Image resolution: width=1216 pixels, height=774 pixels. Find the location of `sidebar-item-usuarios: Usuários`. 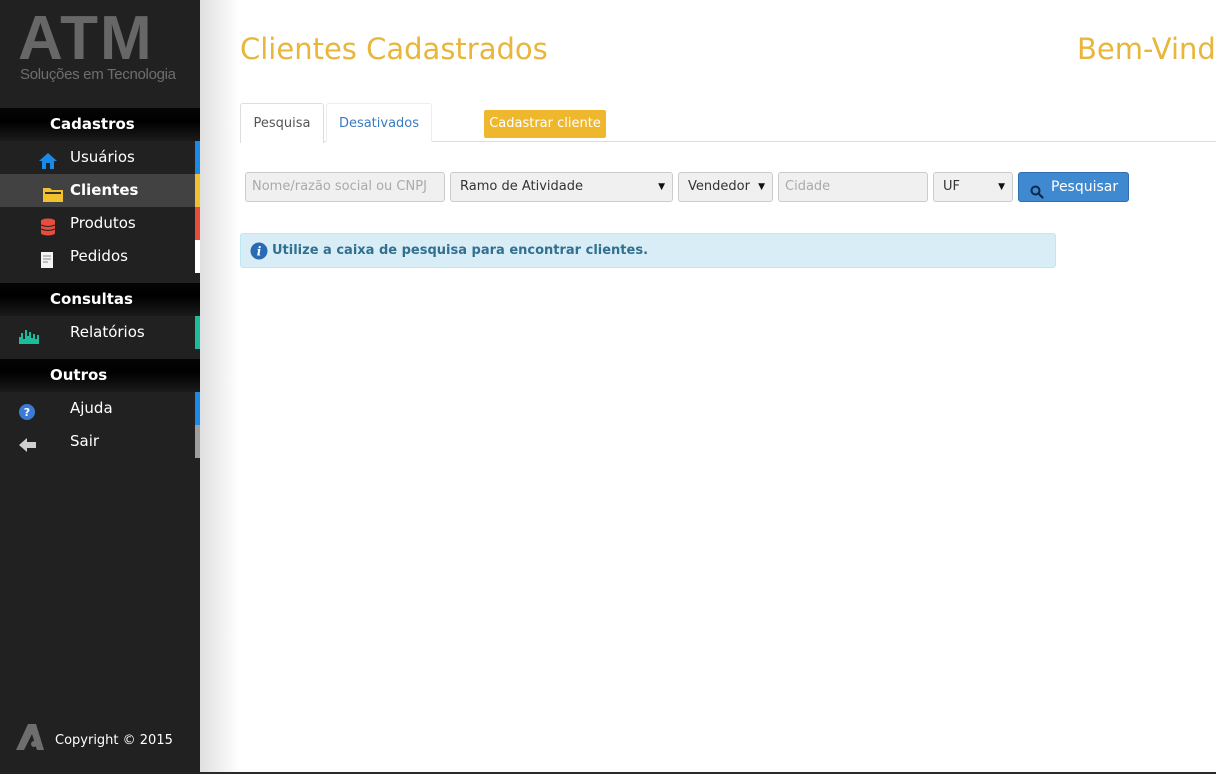

sidebar-item-usuarios: Usuários is located at coordinates (100, 157).